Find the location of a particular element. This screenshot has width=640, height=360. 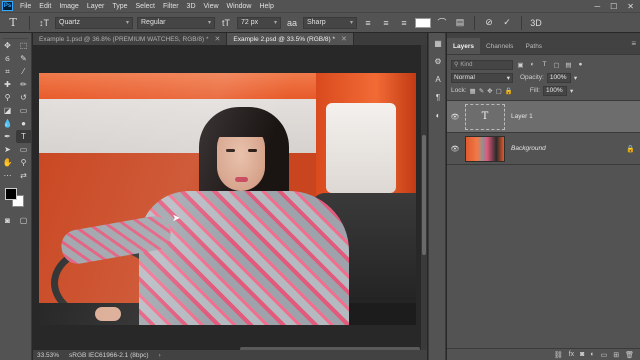

new-layer-icon: ⊞ is located at coordinates (616, 355).